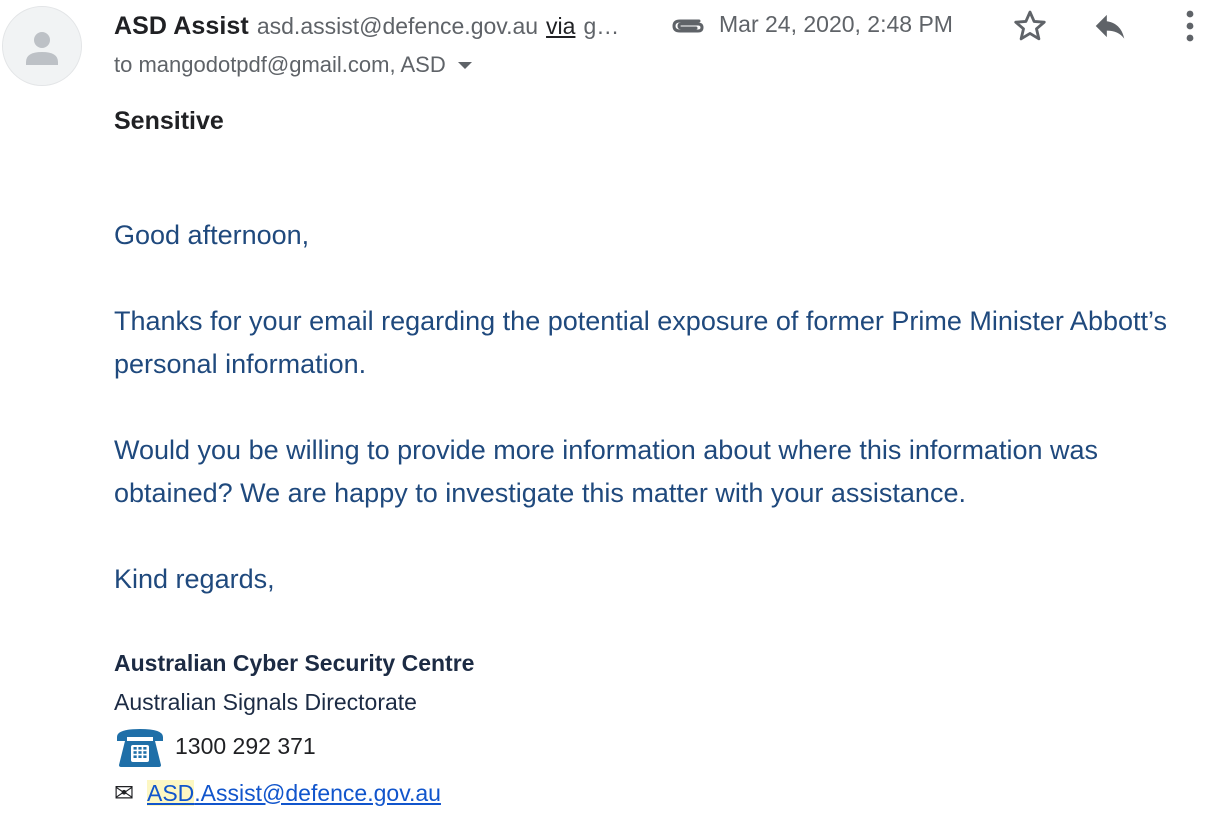 The width and height of the screenshot is (1209, 836). I want to click on signature-email-link: ASD.Assist@defence.gov.au, so click(294, 793).